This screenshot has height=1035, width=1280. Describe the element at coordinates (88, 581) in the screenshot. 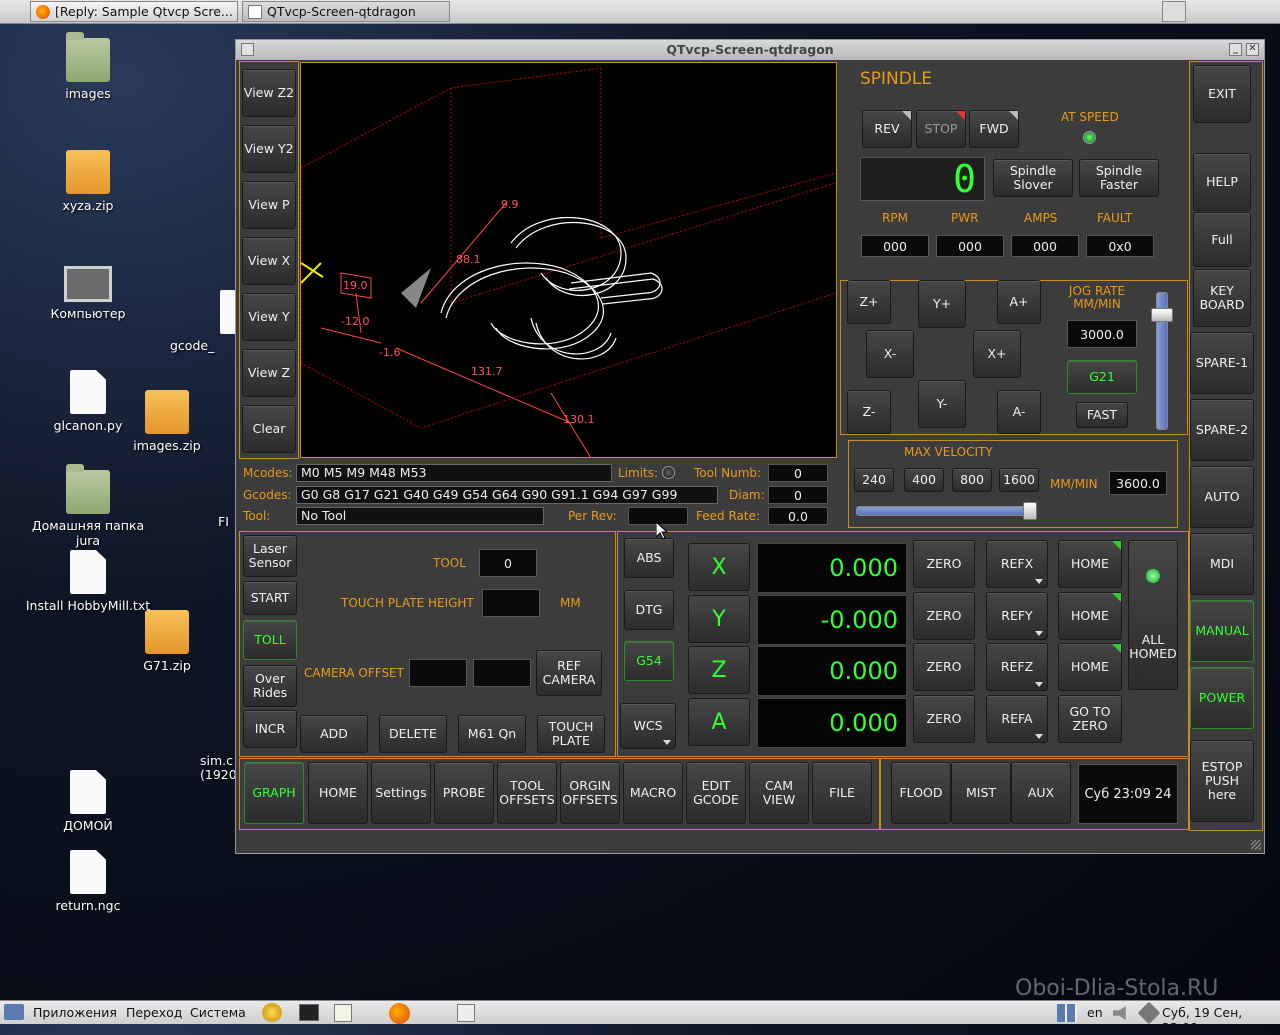

I see `desktop-icon-install-txt: Install HobbyMill.txt` at that location.